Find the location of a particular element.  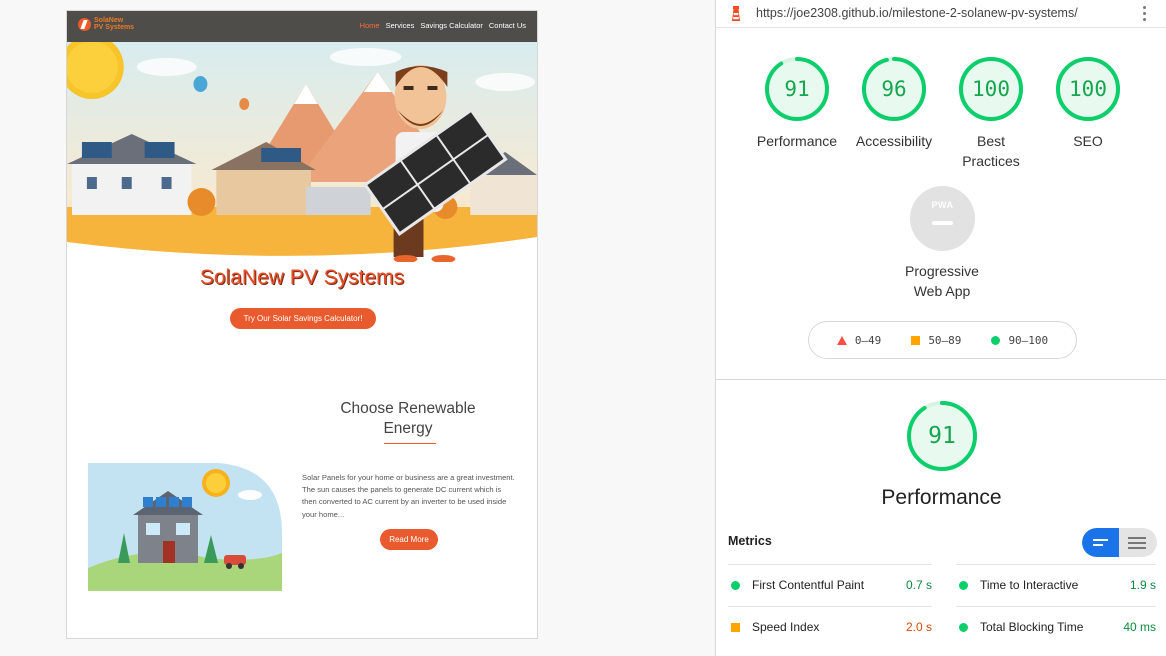

solar-house-illustration is located at coordinates (185, 527).